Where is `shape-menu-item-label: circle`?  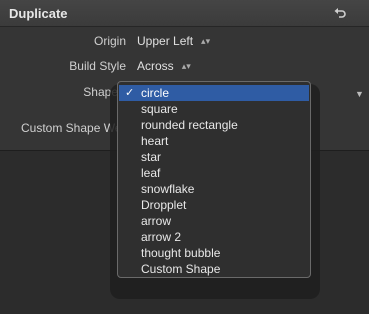
shape-menu-item-label: circle is located at coordinates (155, 93).